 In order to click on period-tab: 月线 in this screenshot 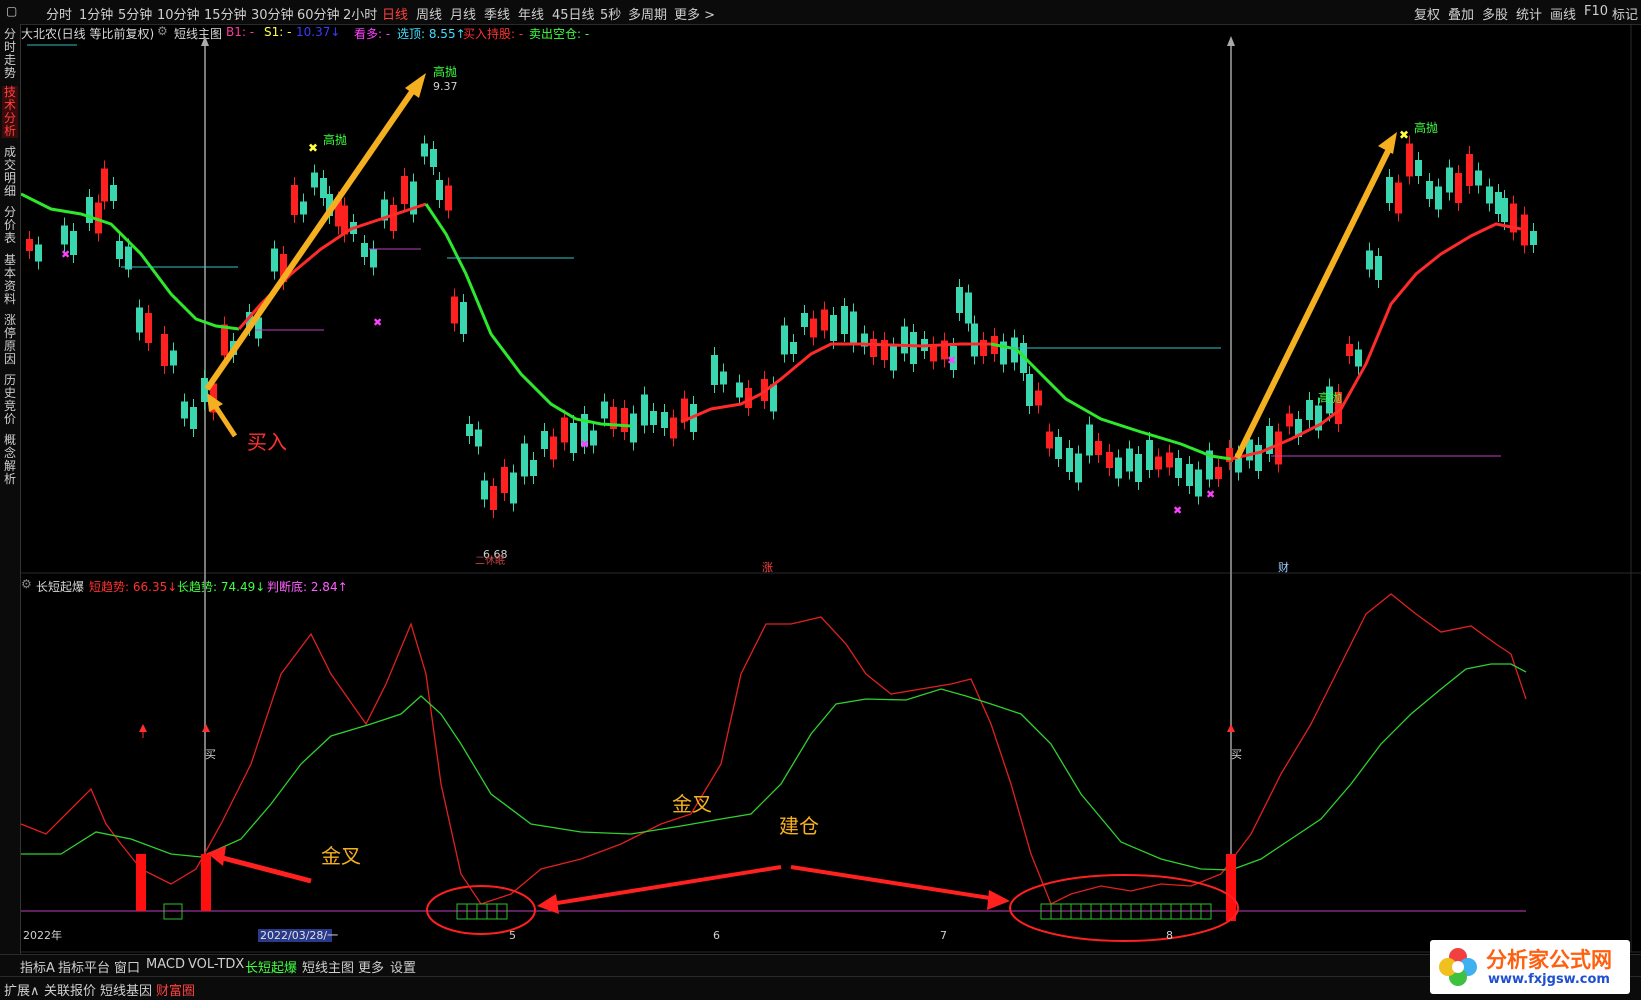, I will do `click(463, 13)`.